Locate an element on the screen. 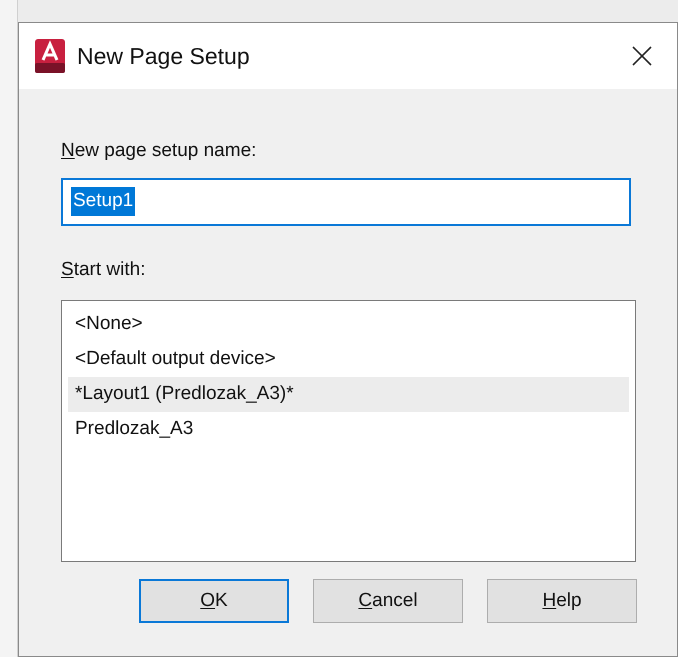 The height and width of the screenshot is (657, 678). dialog-button: Help is located at coordinates (562, 601).